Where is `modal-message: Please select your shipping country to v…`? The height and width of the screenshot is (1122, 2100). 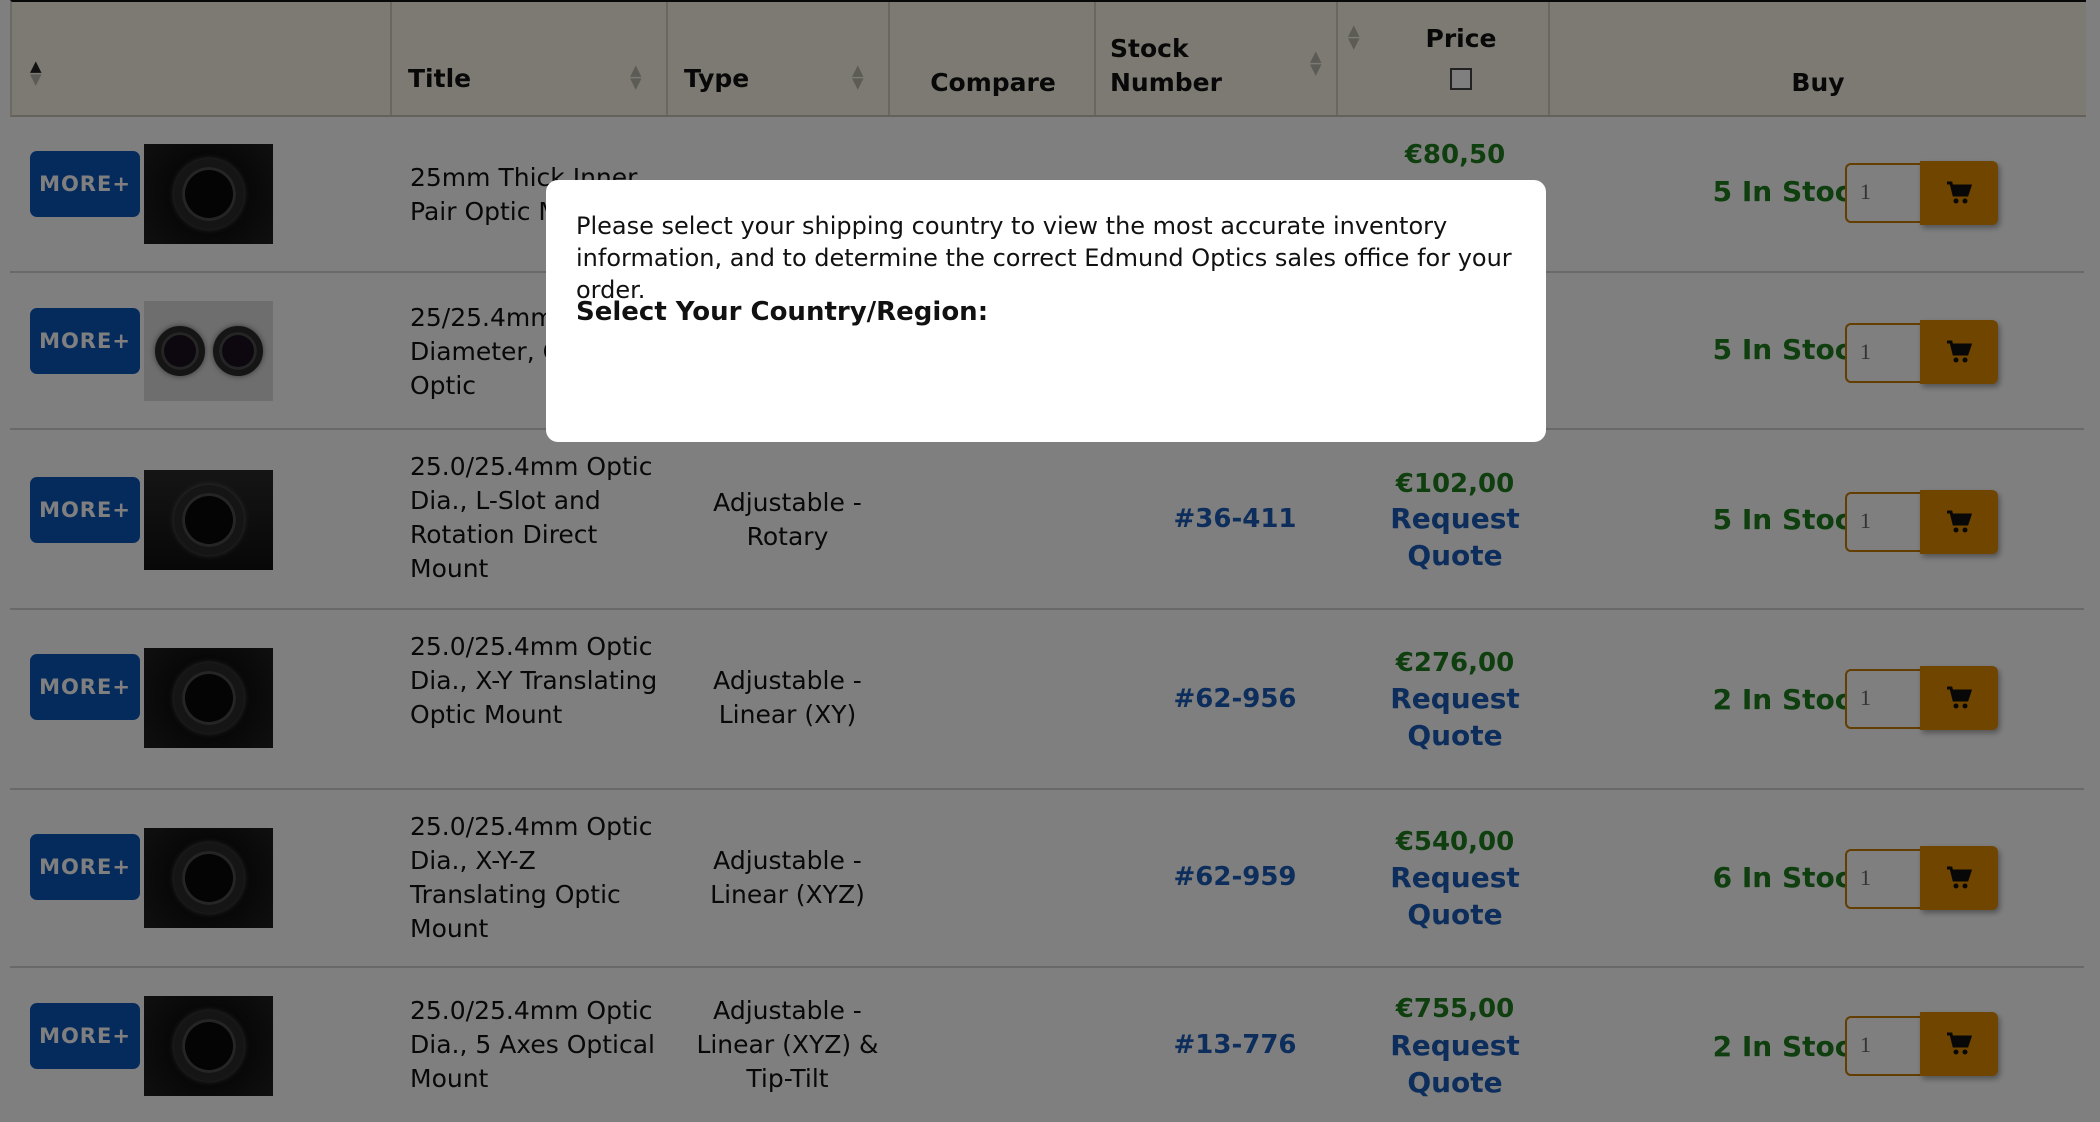 modal-message: Please select your shipping country to v… is located at coordinates (1044, 258).